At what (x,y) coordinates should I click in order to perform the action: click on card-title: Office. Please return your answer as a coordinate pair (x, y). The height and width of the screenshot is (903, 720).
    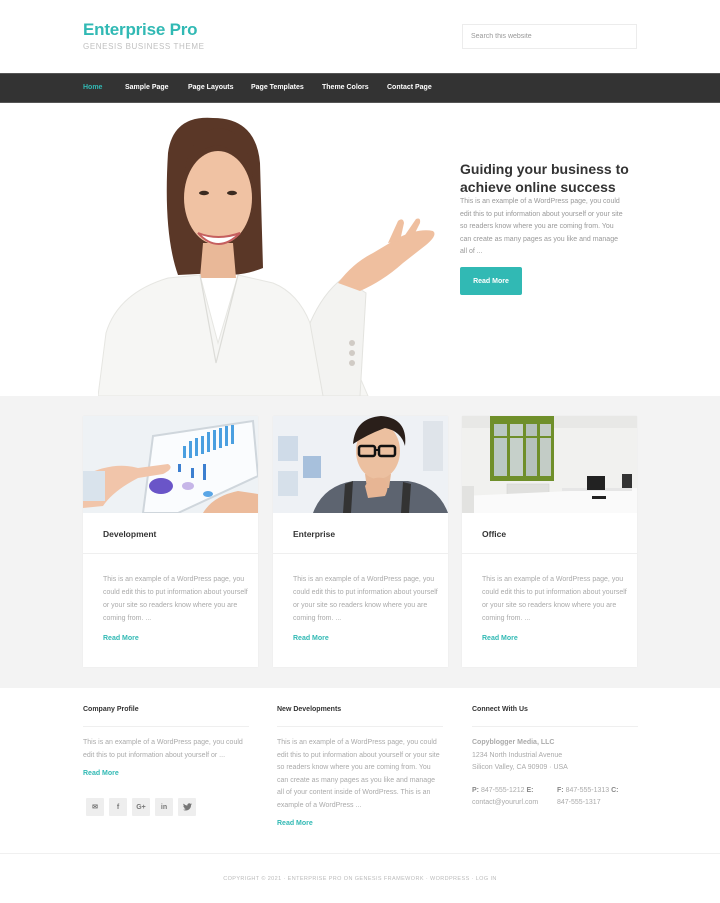
    Looking at the image, I should click on (494, 534).